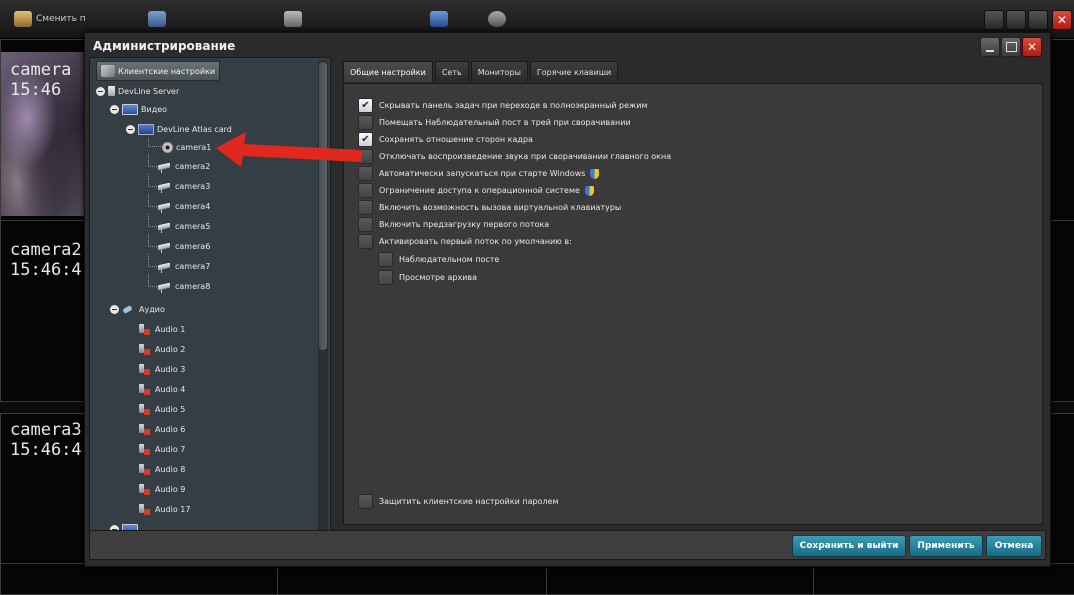 The height and width of the screenshot is (595, 1074). What do you see at coordinates (111, 91) in the screenshot?
I see `server-icon` at bounding box center [111, 91].